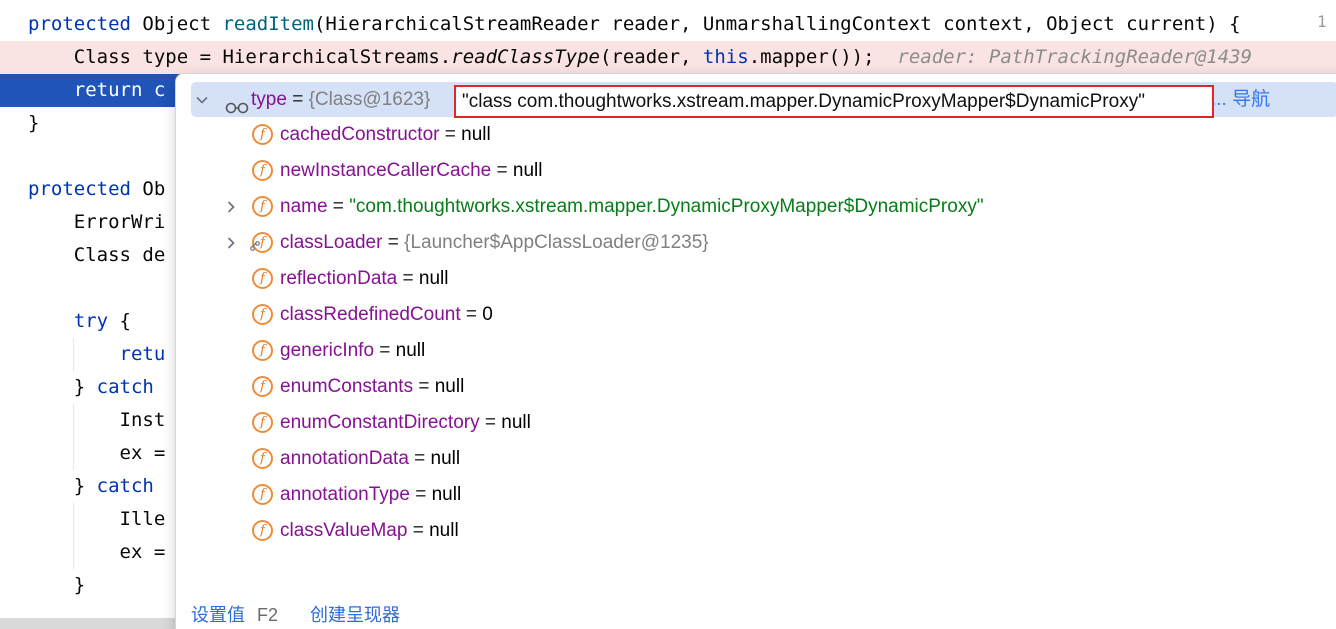 Image resolution: width=1336 pixels, height=629 pixels. What do you see at coordinates (119, 321) in the screenshot?
I see `code-text: {` at bounding box center [119, 321].